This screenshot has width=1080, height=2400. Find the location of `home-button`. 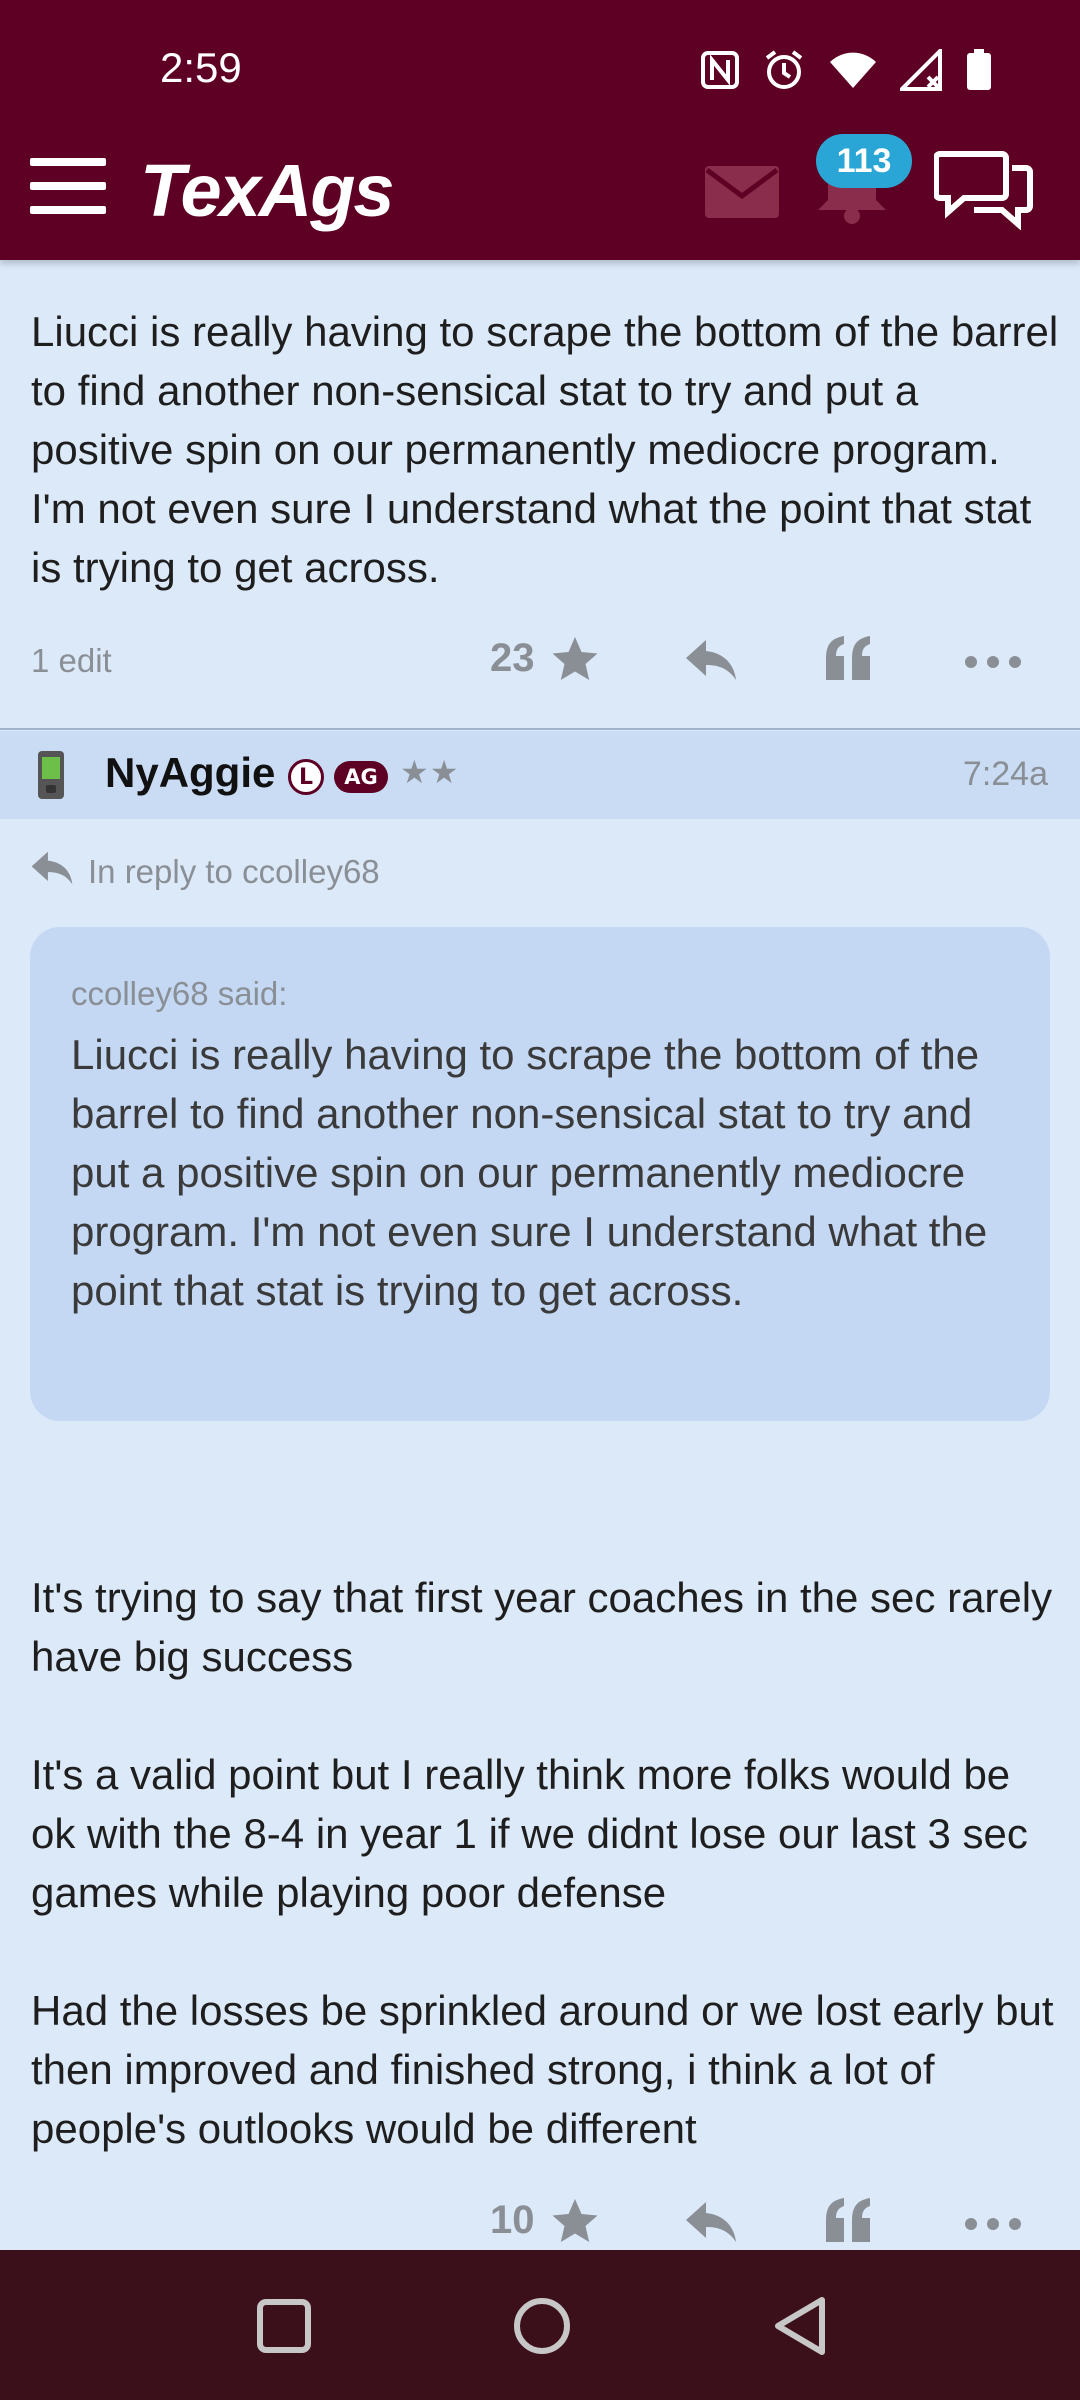

home-button is located at coordinates (542, 2328).